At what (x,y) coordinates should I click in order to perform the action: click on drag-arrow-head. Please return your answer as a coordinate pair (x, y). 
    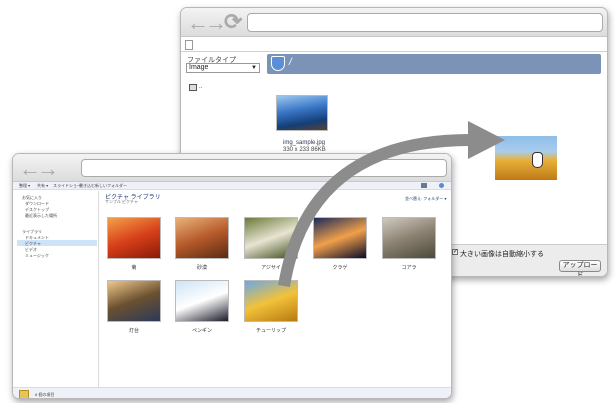
    Looking at the image, I should click on (486, 140).